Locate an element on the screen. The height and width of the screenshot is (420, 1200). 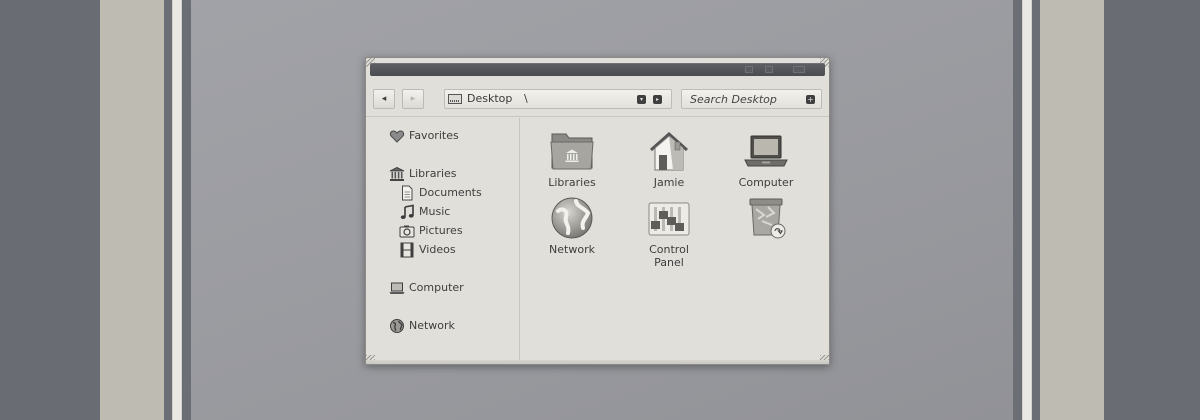
file-item-jamie: Jamie is located at coordinates (669, 158).